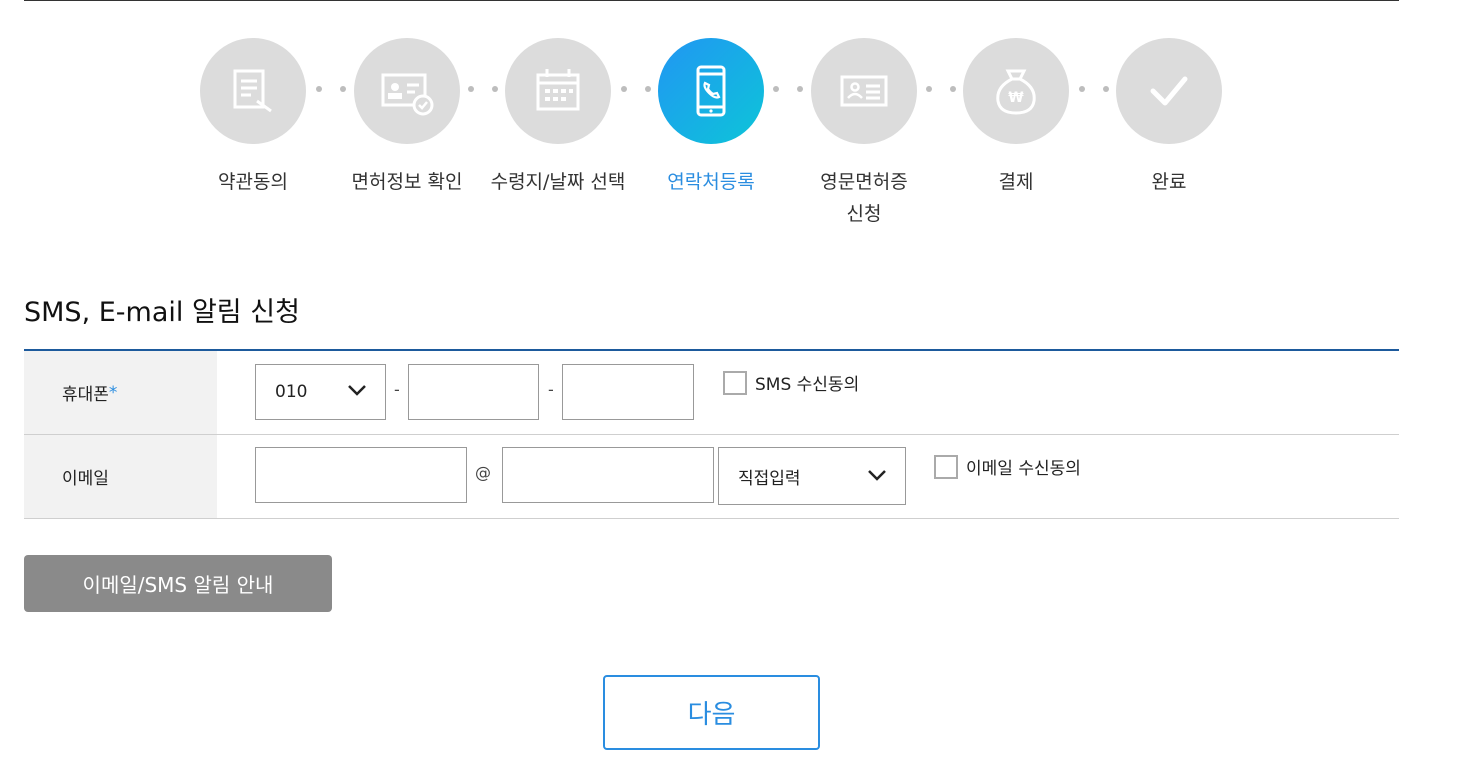 The height and width of the screenshot is (767, 1471). What do you see at coordinates (628, 392) in the screenshot?
I see `phone-last-input` at bounding box center [628, 392].